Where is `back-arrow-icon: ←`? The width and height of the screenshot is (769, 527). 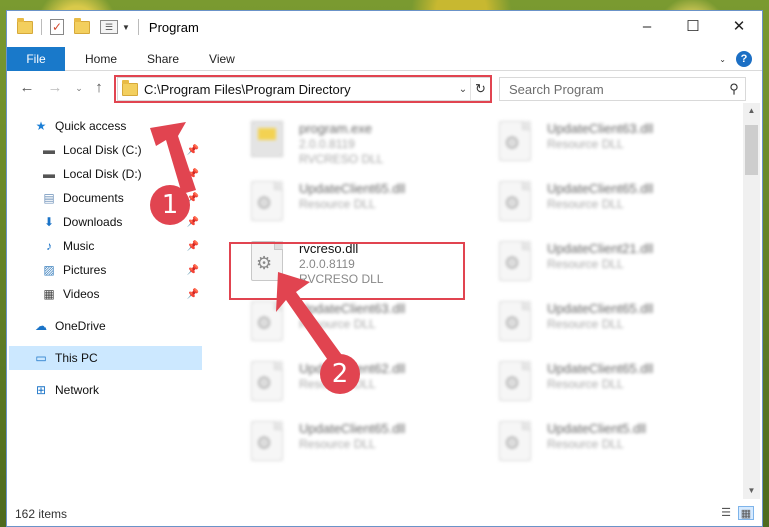 back-arrow-icon: ← is located at coordinates (27, 88).